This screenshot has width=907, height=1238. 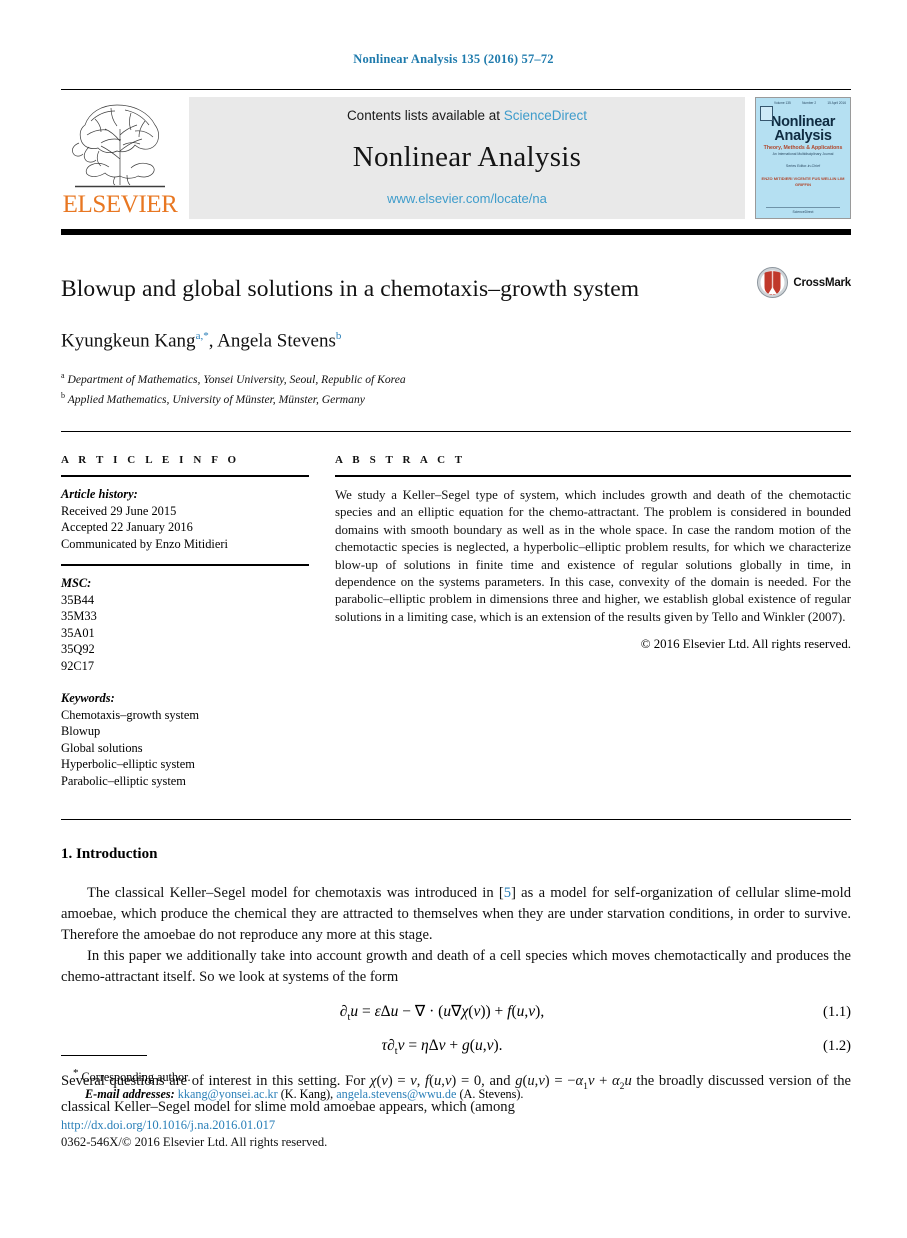 I want to click on cover-date: 15 April 2016, so click(x=836, y=103).